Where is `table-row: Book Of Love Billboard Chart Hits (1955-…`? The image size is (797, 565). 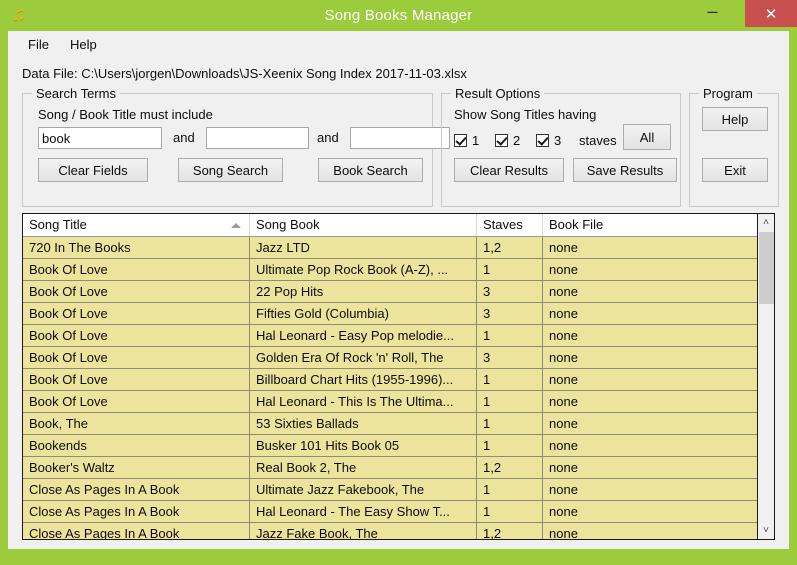
table-row: Book Of Love Billboard Chart Hits (1955-… is located at coordinates (390, 380).